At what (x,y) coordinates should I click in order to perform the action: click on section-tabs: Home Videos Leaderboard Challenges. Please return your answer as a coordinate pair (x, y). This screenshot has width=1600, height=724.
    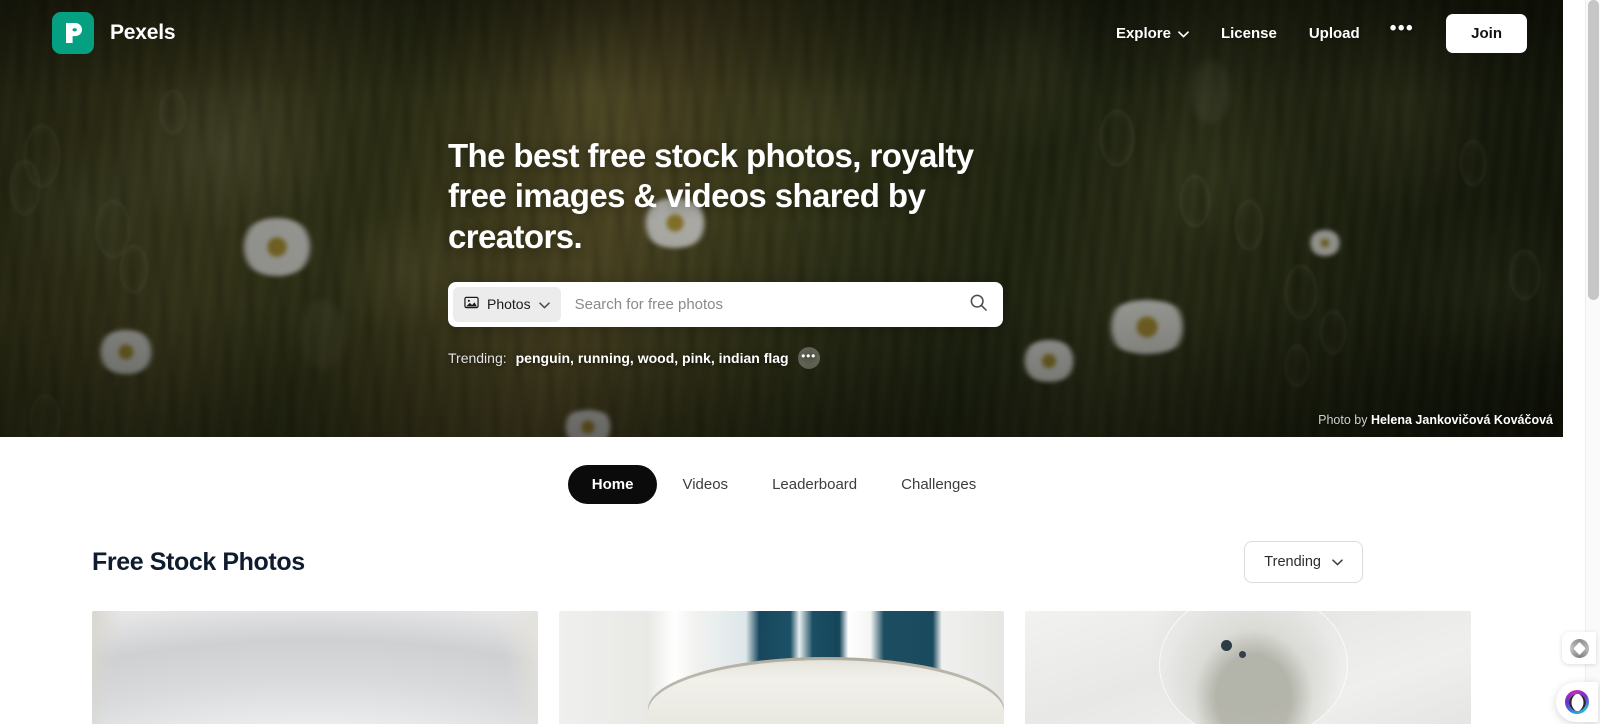
    Looking at the image, I should click on (781, 470).